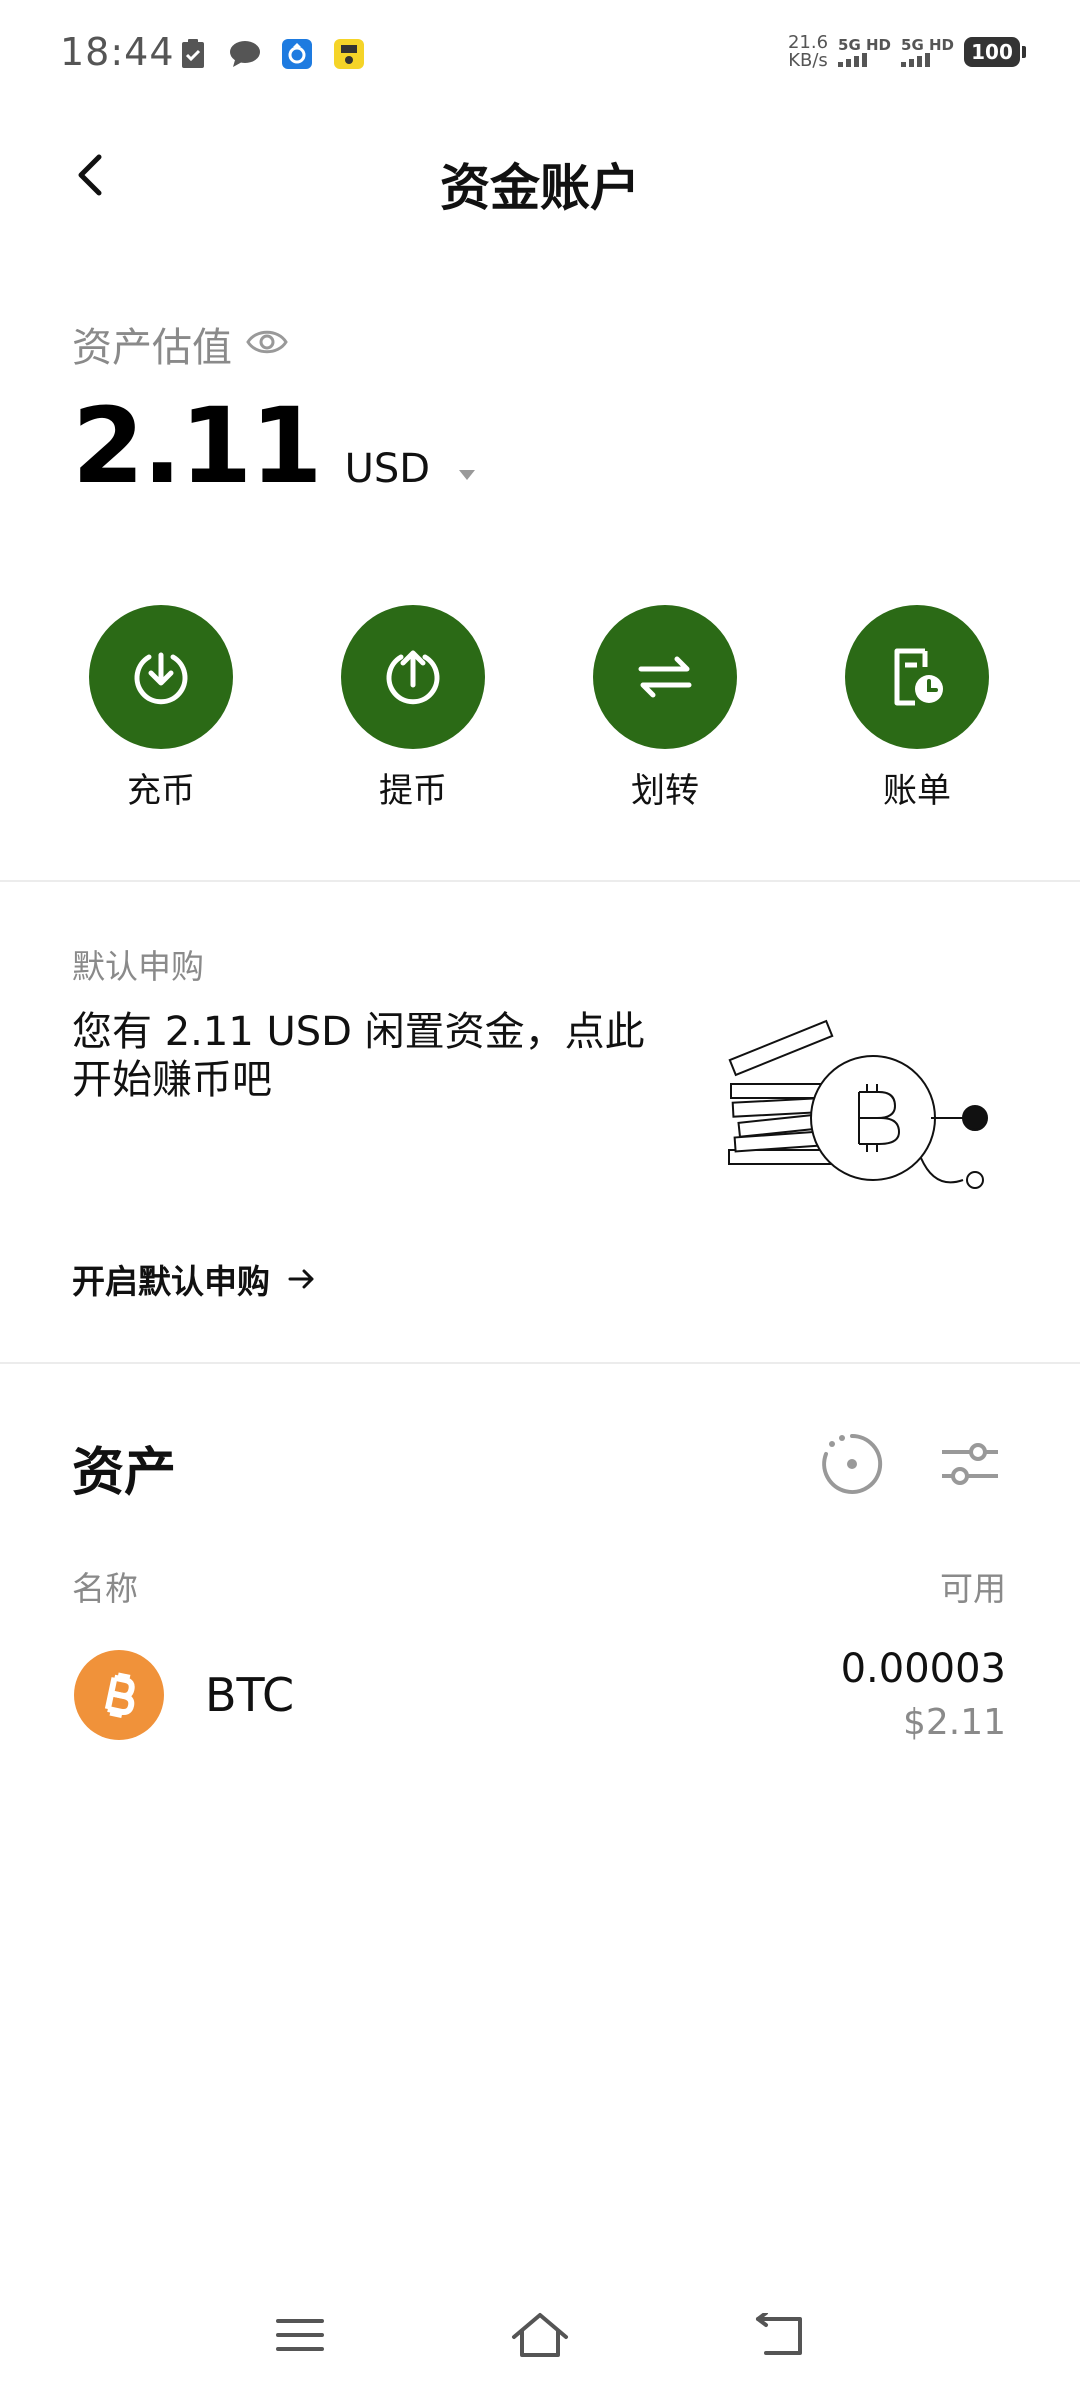 This screenshot has height=2400, width=1080. Describe the element at coordinates (193, 54) in the screenshot. I see `clipboard-icon` at that location.